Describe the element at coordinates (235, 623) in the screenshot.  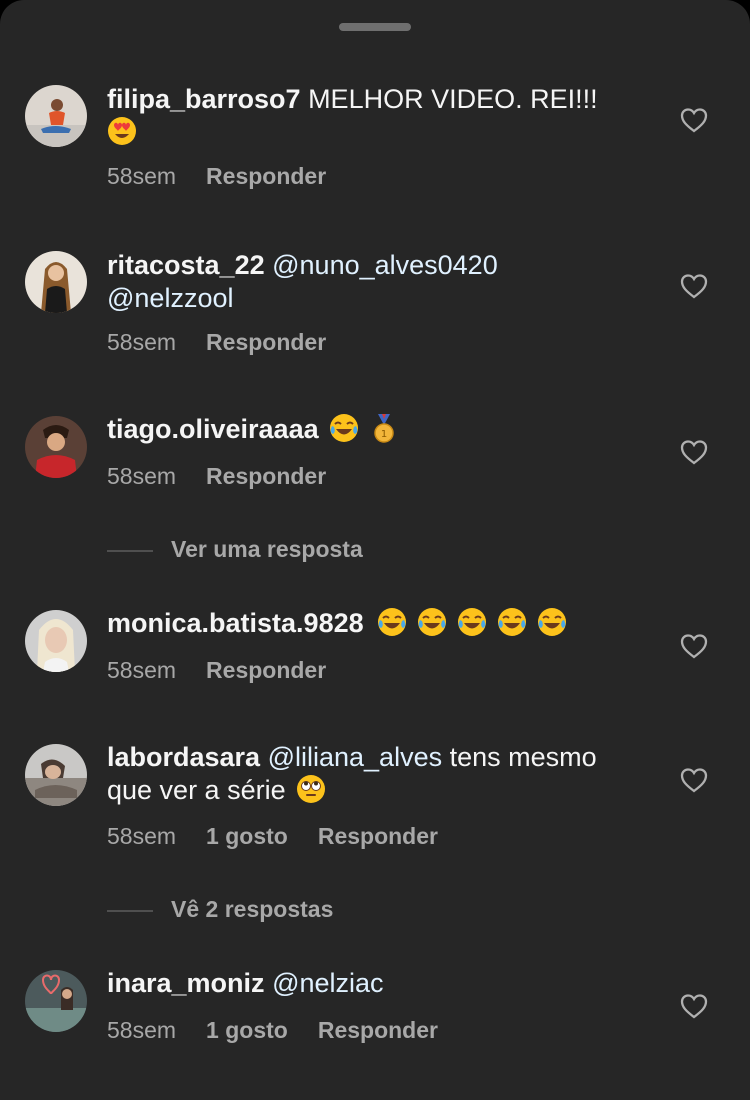
I see `comment-username: monica.batista.9828` at that location.